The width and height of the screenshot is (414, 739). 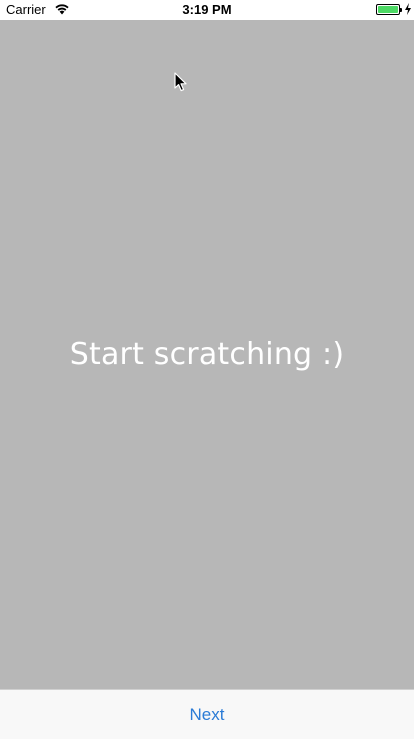 I want to click on scratch-prompt: Start scratching :), so click(x=207, y=354).